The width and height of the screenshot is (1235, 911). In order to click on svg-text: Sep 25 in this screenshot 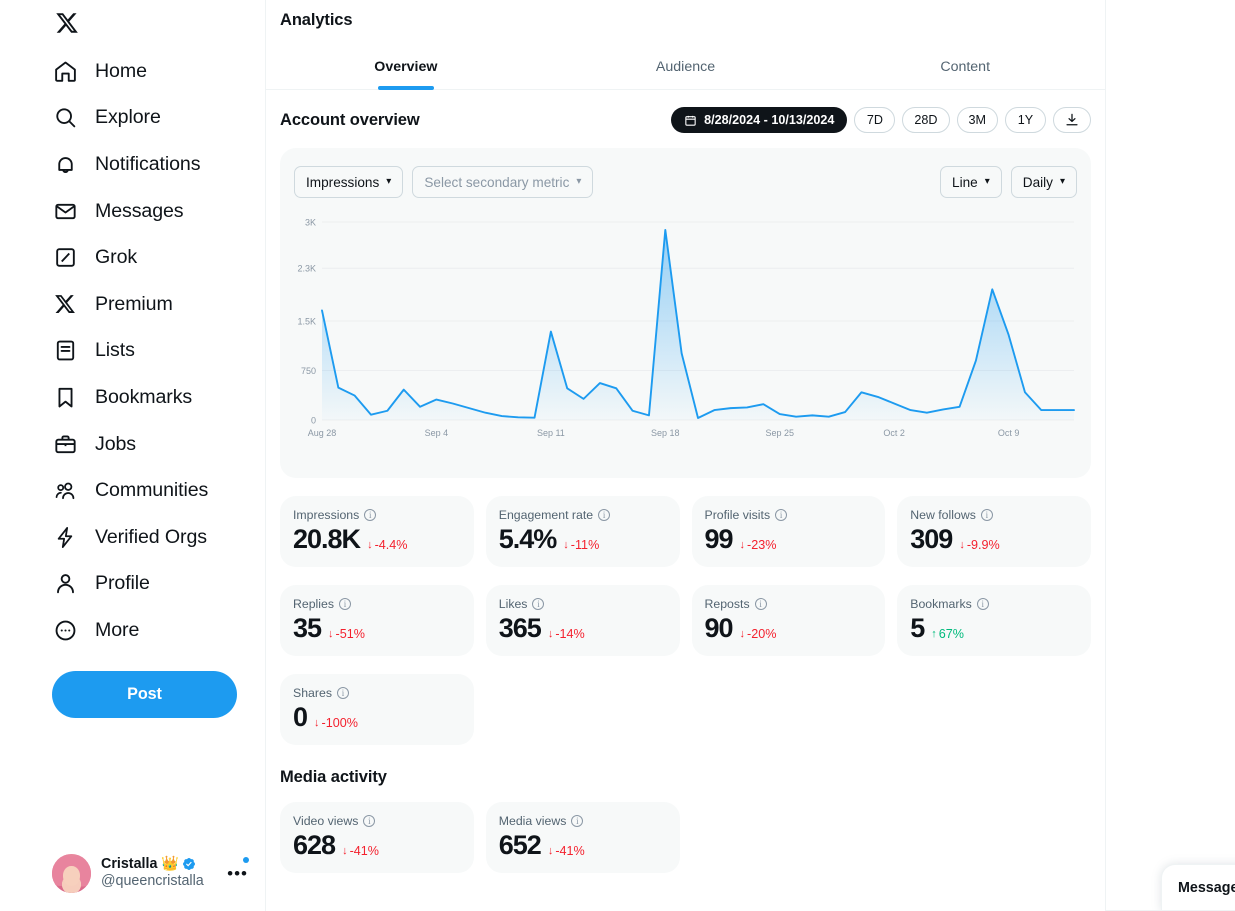, I will do `click(779, 433)`.